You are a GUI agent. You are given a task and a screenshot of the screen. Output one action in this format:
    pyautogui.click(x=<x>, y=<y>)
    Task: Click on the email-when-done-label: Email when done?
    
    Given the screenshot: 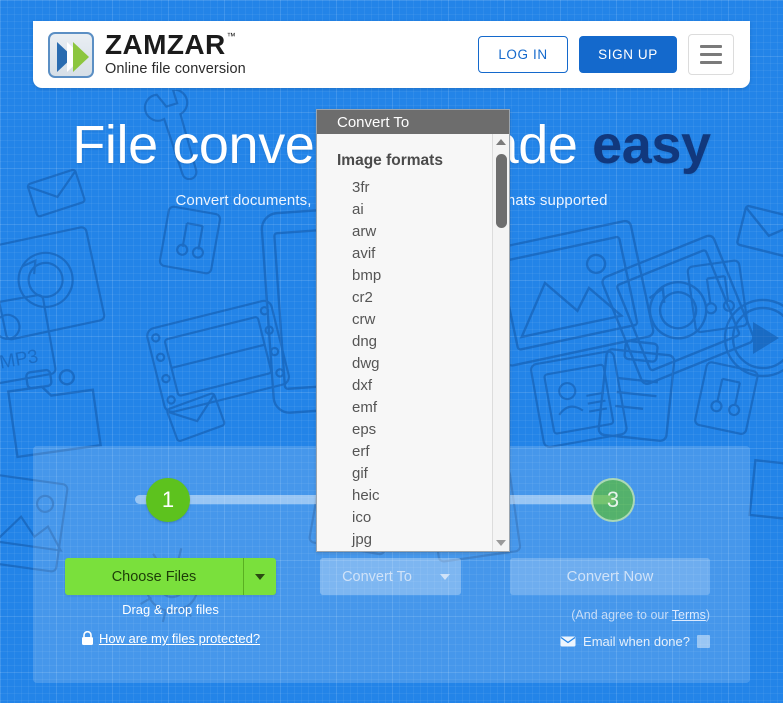 What is the action you would take?
    pyautogui.click(x=636, y=641)
    